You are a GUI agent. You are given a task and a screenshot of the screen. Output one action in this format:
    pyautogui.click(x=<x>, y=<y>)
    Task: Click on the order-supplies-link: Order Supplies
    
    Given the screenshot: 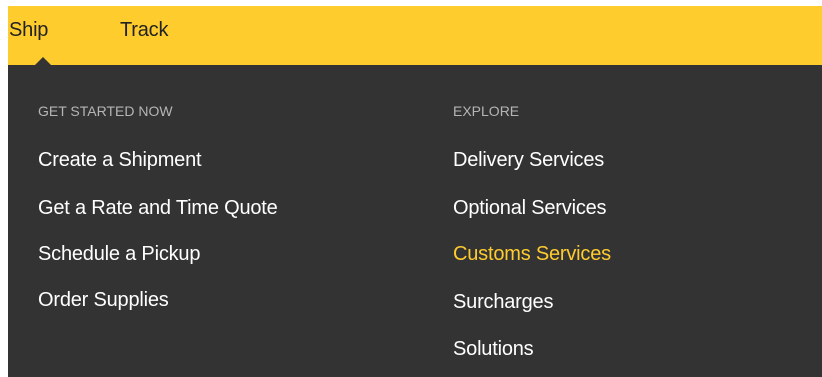 What is the action you would take?
    pyautogui.click(x=103, y=300)
    